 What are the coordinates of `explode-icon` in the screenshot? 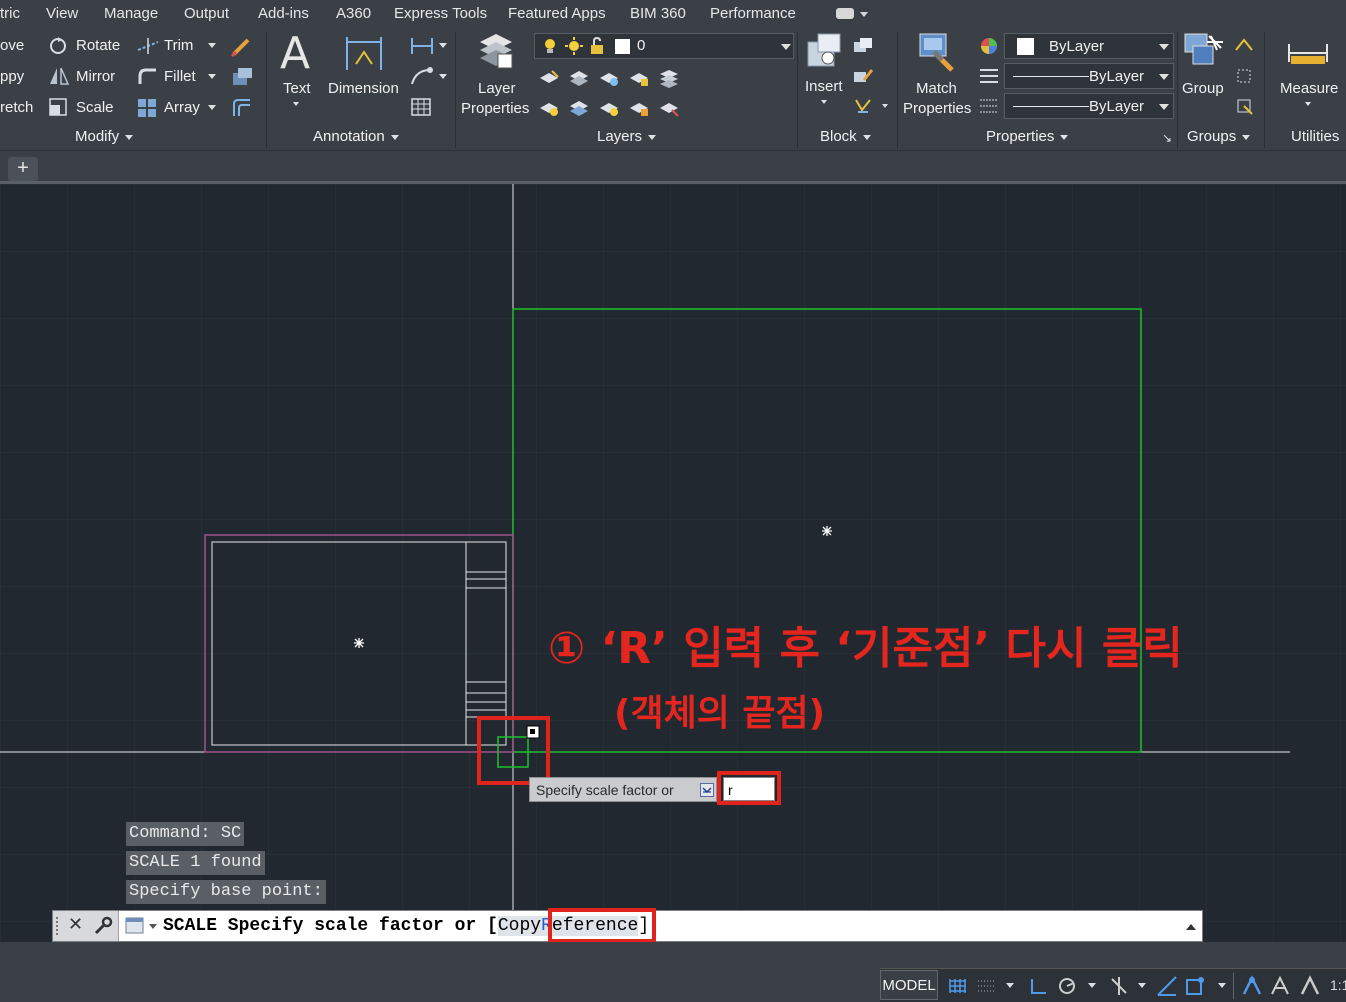 It's located at (242, 77).